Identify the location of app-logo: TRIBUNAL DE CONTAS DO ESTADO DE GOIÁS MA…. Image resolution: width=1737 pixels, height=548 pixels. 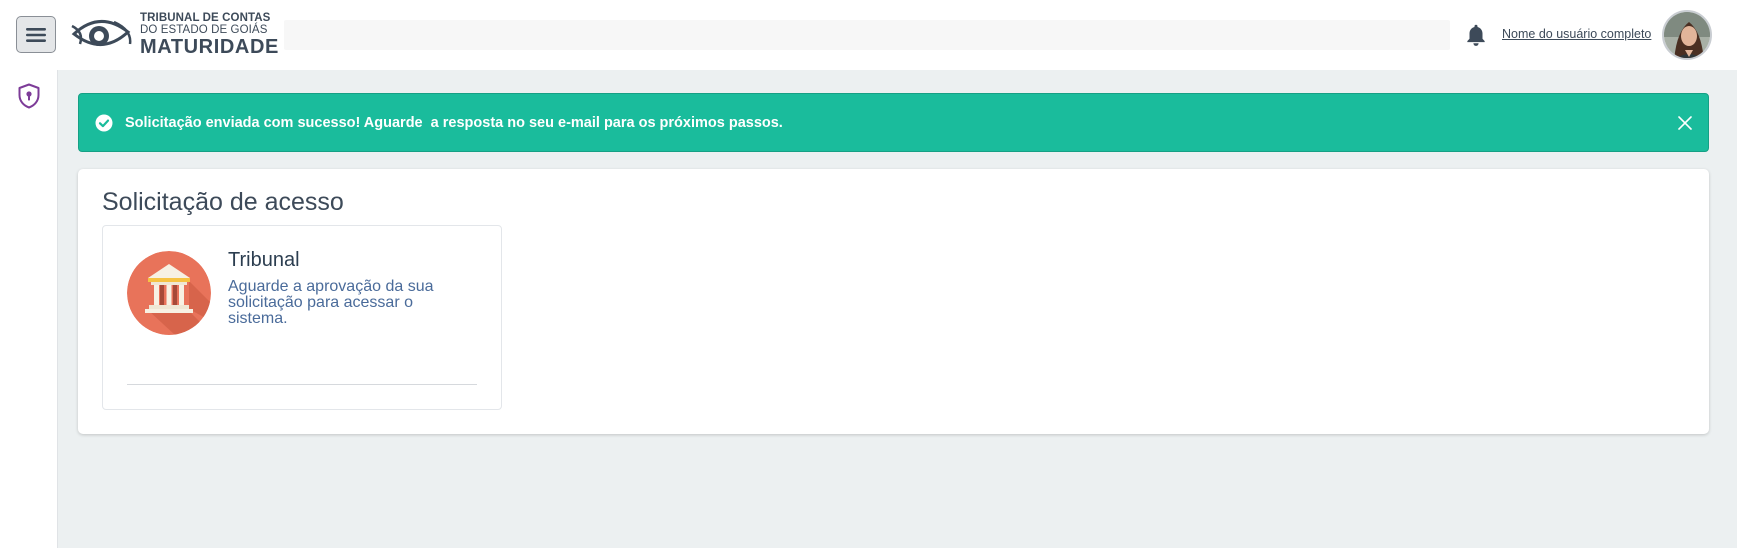
(174, 35).